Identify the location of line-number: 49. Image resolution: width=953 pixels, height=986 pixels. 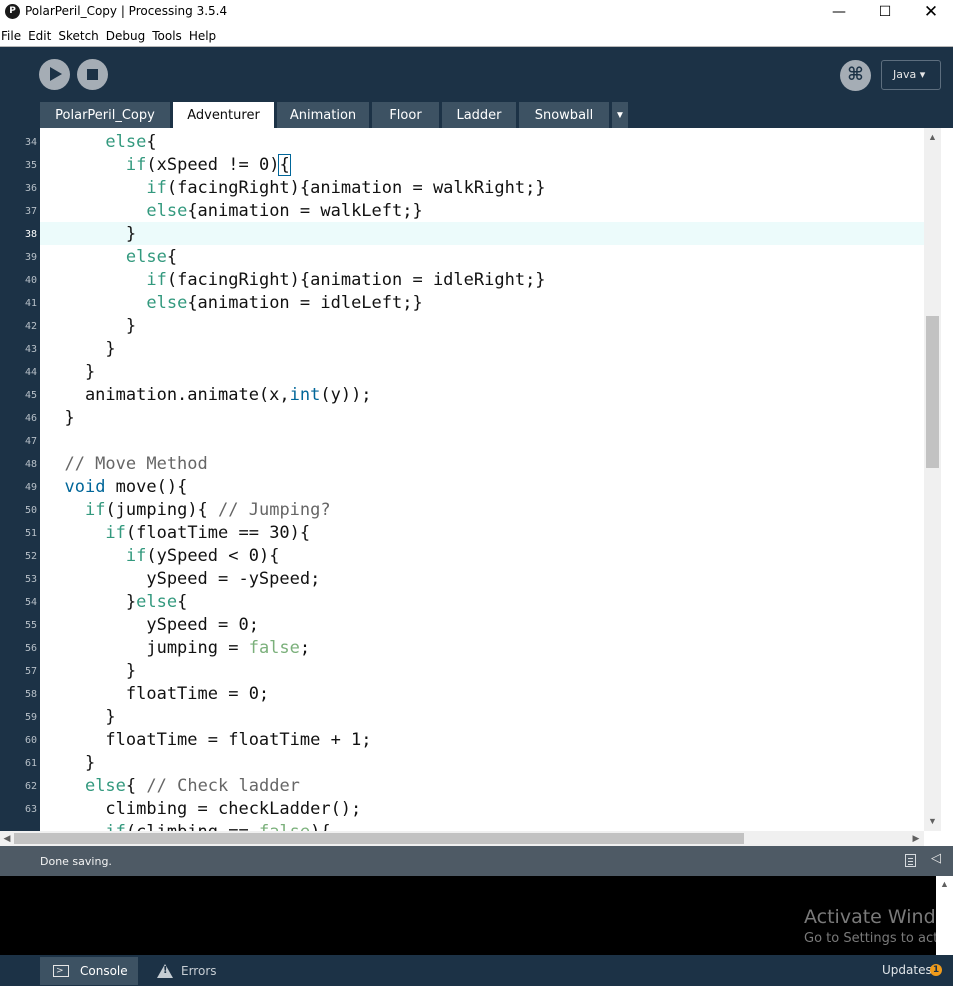
(30, 487).